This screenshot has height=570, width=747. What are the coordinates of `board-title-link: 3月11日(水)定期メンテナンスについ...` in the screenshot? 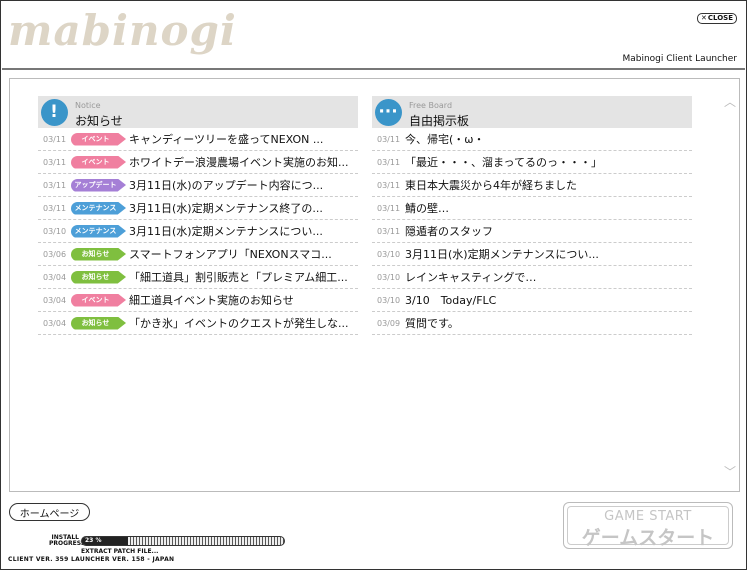 It's located at (502, 254).